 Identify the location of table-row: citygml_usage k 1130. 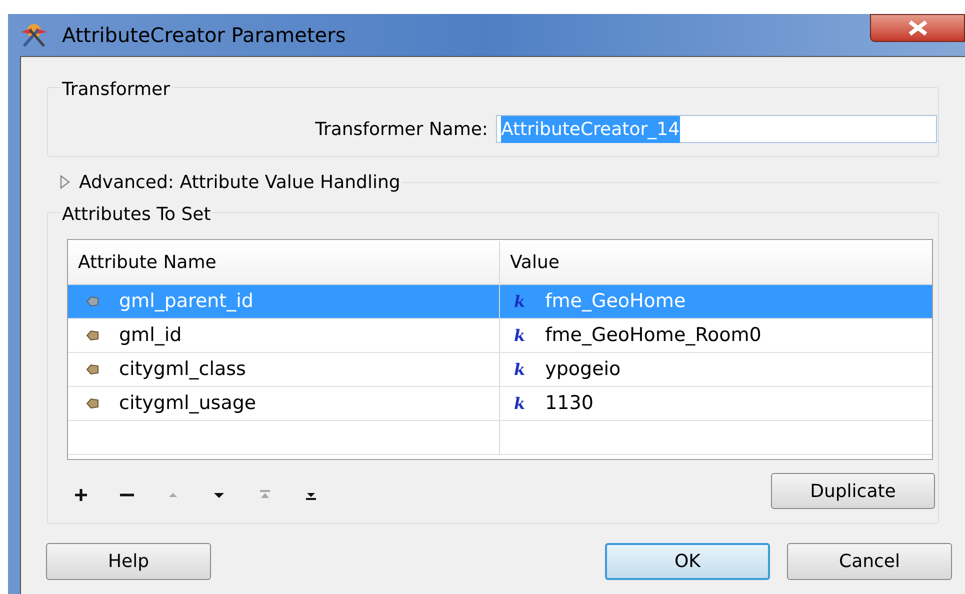
(500, 404).